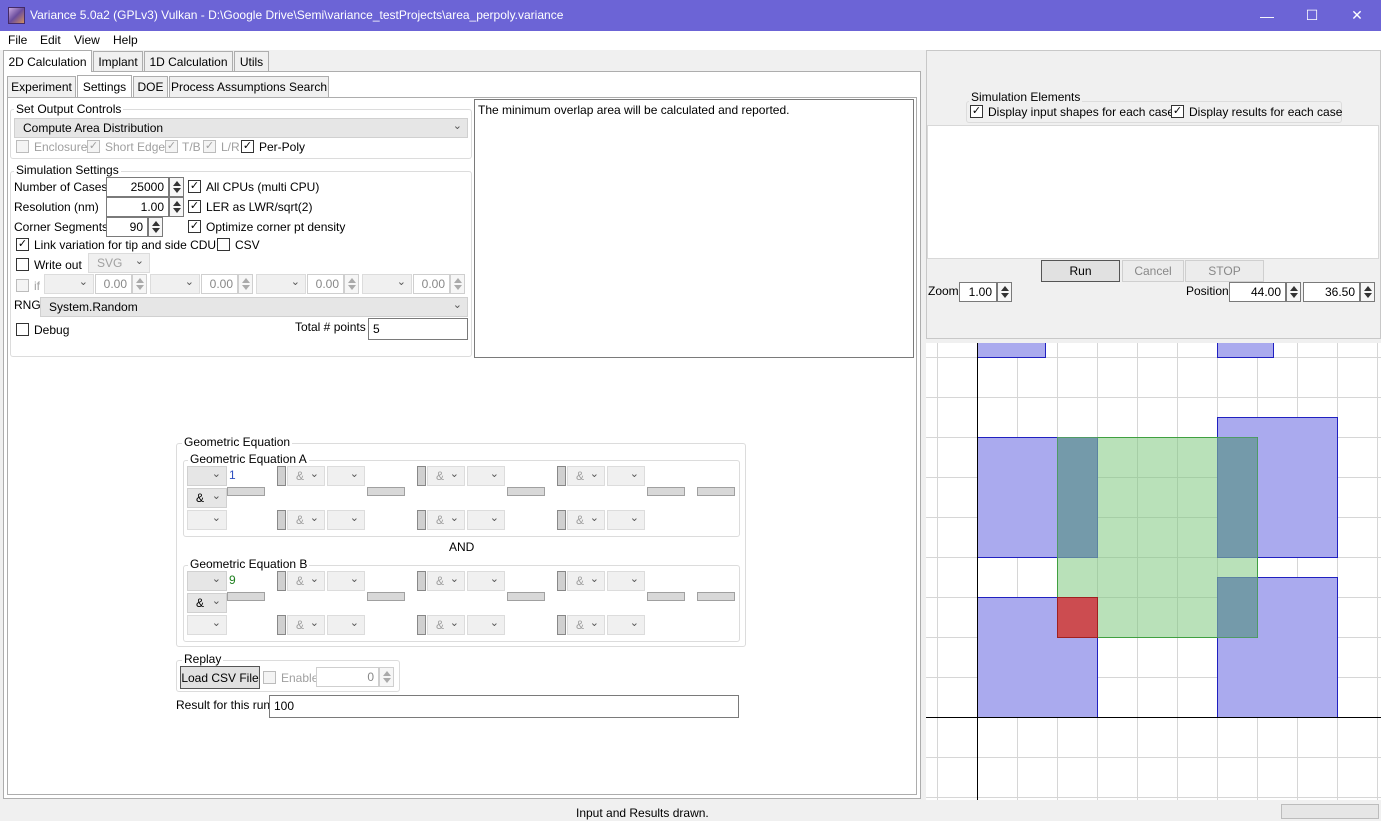  Describe the element at coordinates (249, 86) in the screenshot. I see `tab-process-assumptions-search: Process Assumptions Search` at that location.